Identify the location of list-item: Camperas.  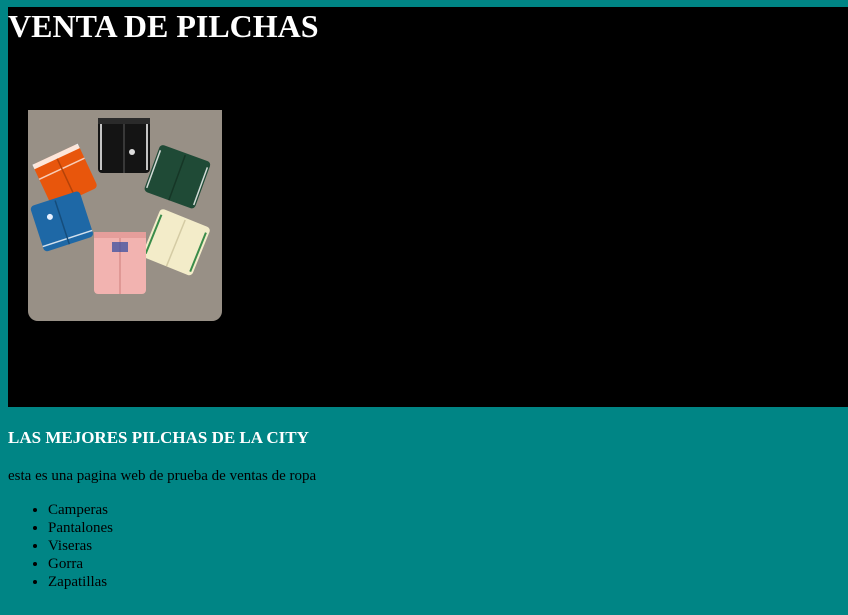
(80, 510).